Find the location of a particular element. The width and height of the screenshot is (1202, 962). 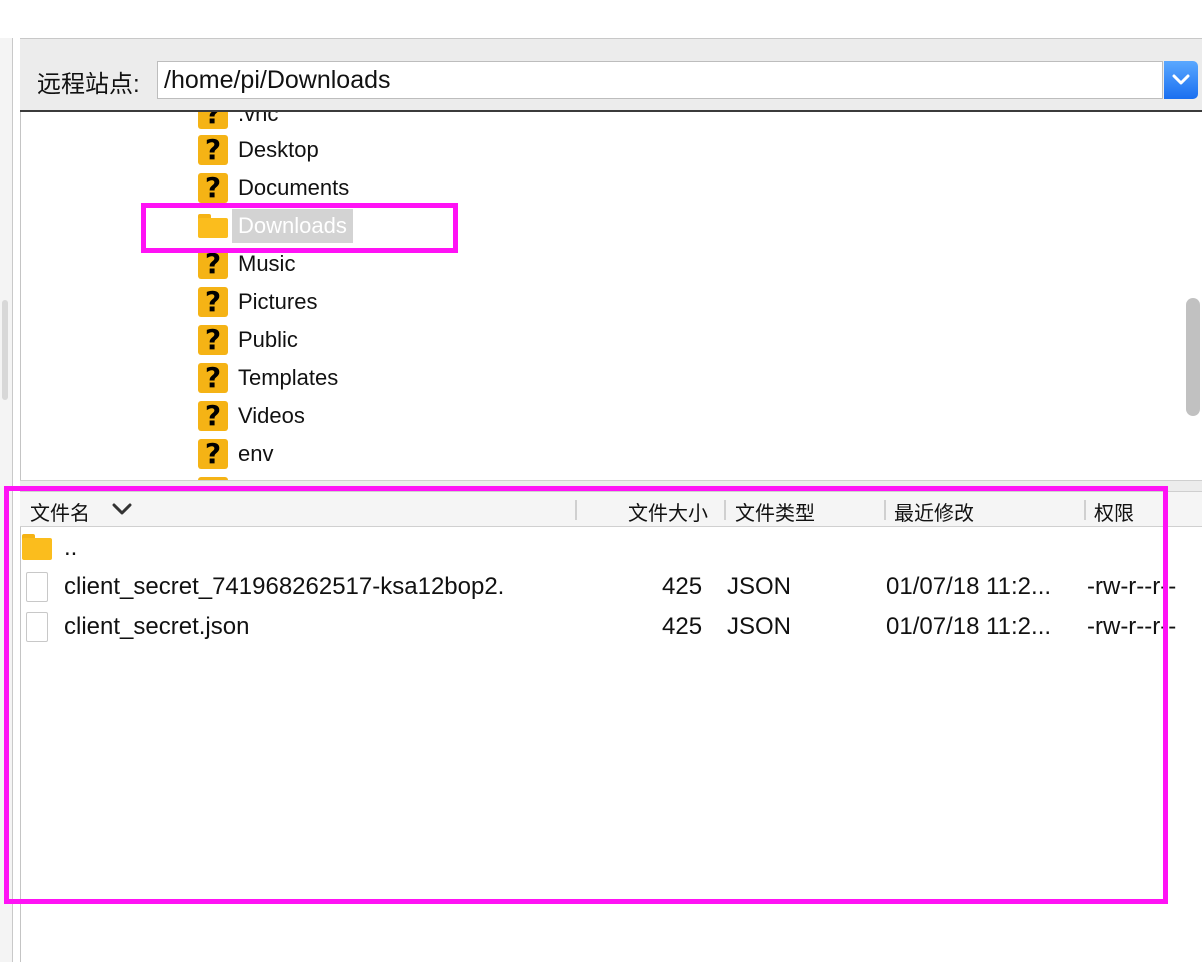

tree-item-desktop: ? Desktop is located at coordinates (258, 150).